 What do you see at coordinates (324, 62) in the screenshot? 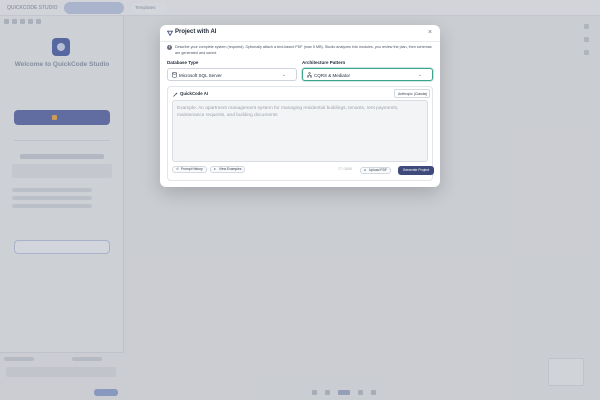
I see `architecture-pattern-label: Architecture Pattern` at bounding box center [324, 62].